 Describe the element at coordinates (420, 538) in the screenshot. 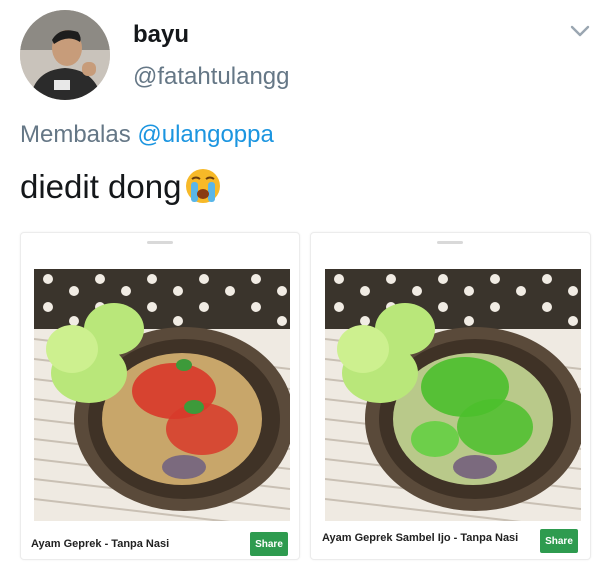

I see `product-title: Ayam Geprek Sambel Ijo - Tanpa Nasi` at that location.